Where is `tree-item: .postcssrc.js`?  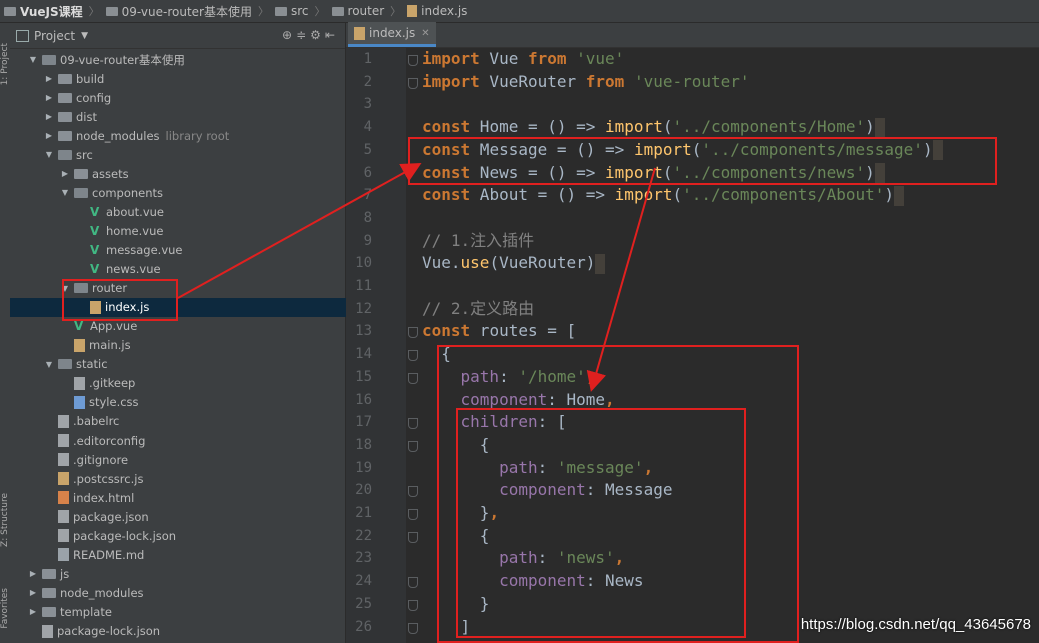 tree-item: .postcssrc.js is located at coordinates (194, 478).